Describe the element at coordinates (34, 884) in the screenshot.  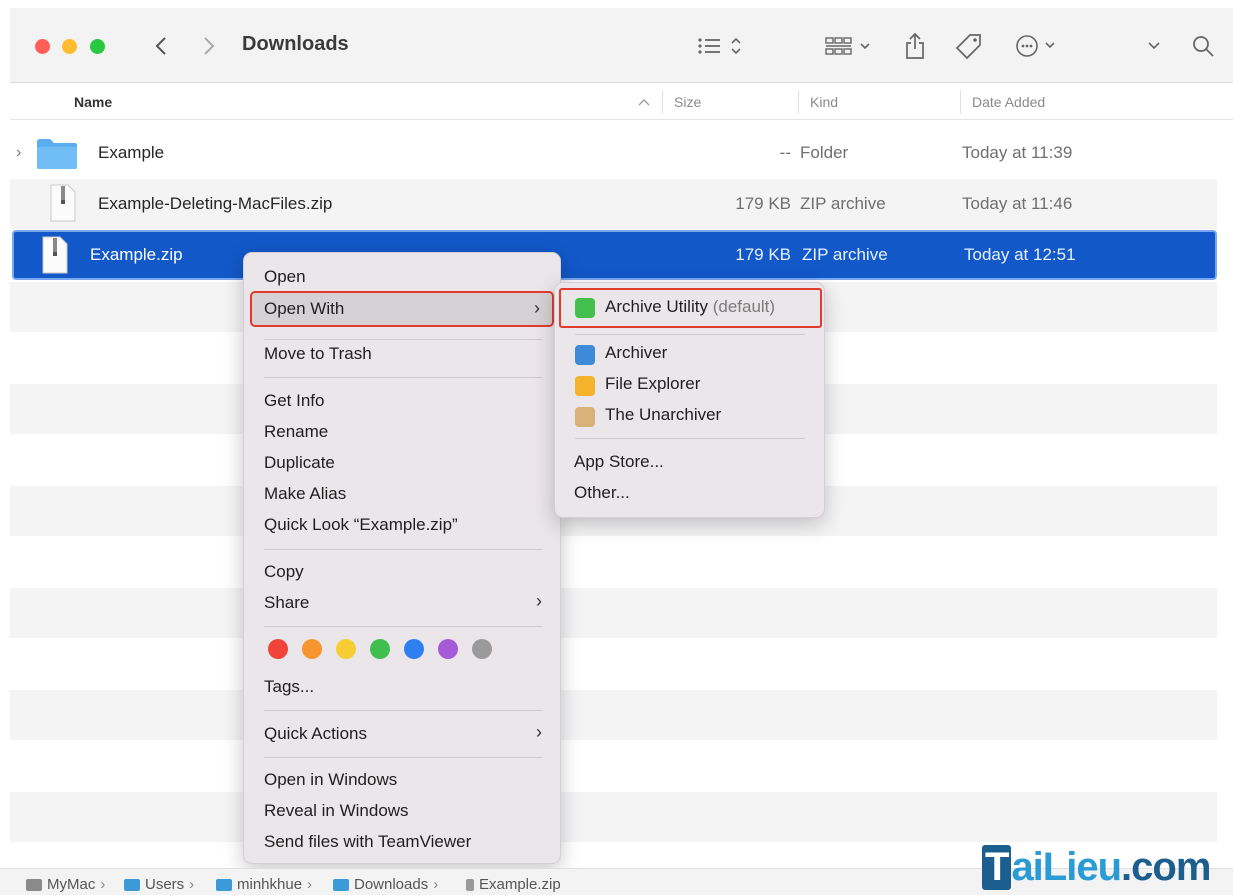
I see `computer-icon` at that location.